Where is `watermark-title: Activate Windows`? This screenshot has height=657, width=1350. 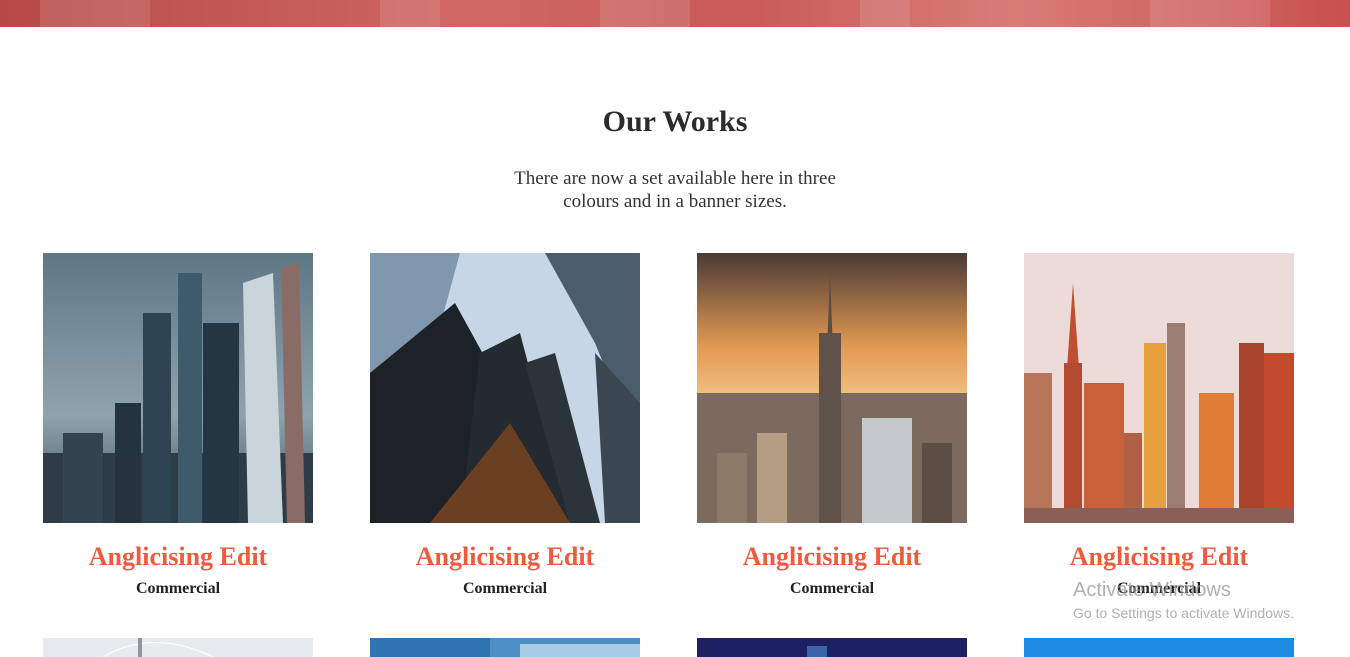
watermark-title: Activate Windows is located at coordinates (1152, 590).